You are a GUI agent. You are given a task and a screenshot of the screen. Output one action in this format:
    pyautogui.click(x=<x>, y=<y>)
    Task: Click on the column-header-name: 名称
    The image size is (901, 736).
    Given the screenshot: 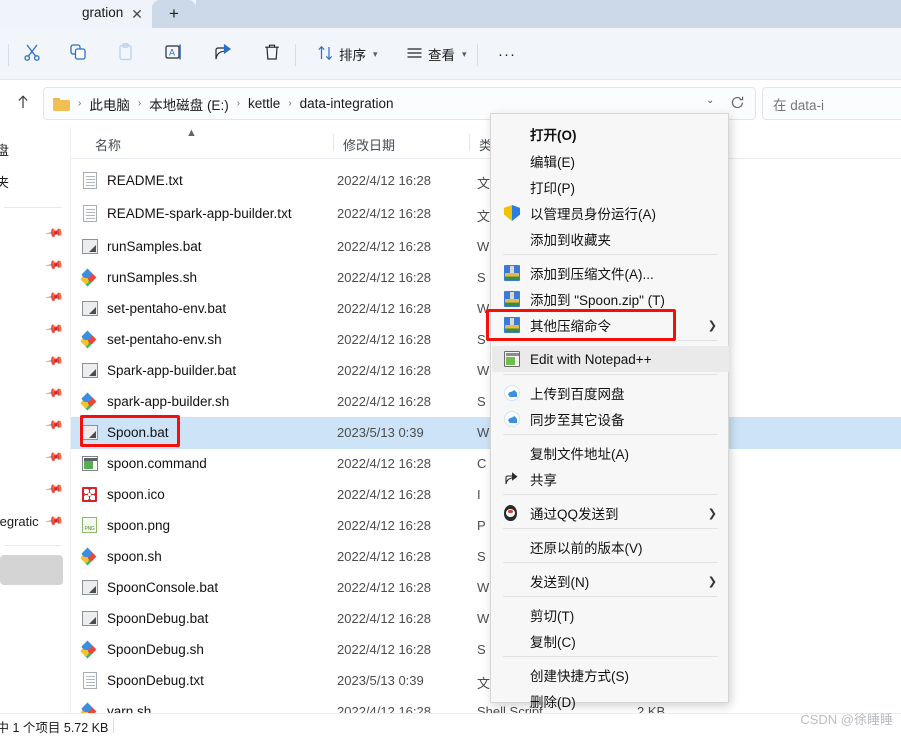 What is the action you would take?
    pyautogui.click(x=108, y=144)
    